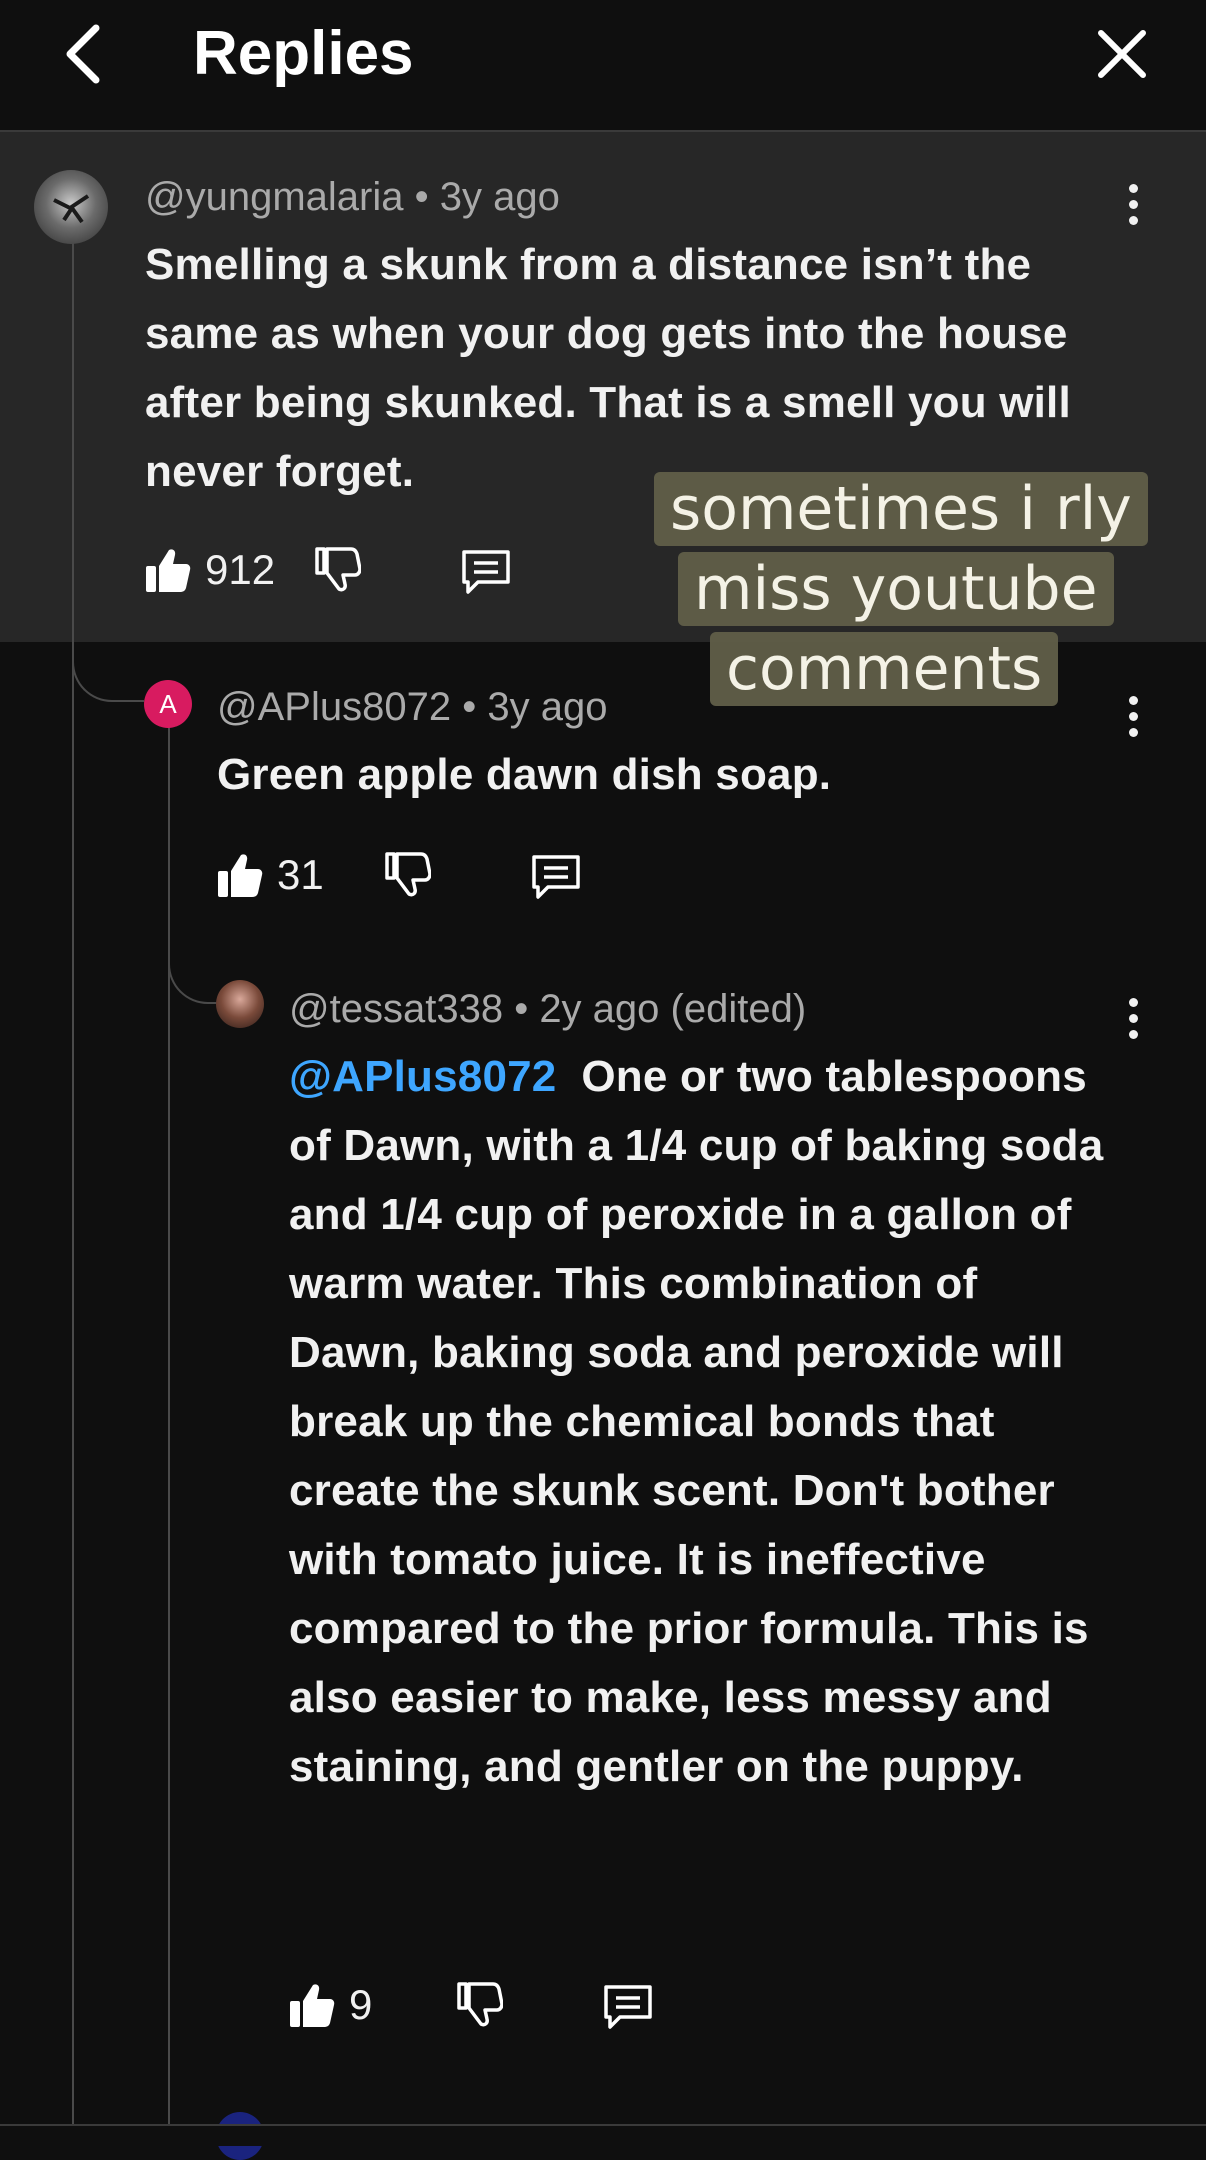  I want to click on comment-meta: @APlus8072 • 3y ago, so click(412, 707).